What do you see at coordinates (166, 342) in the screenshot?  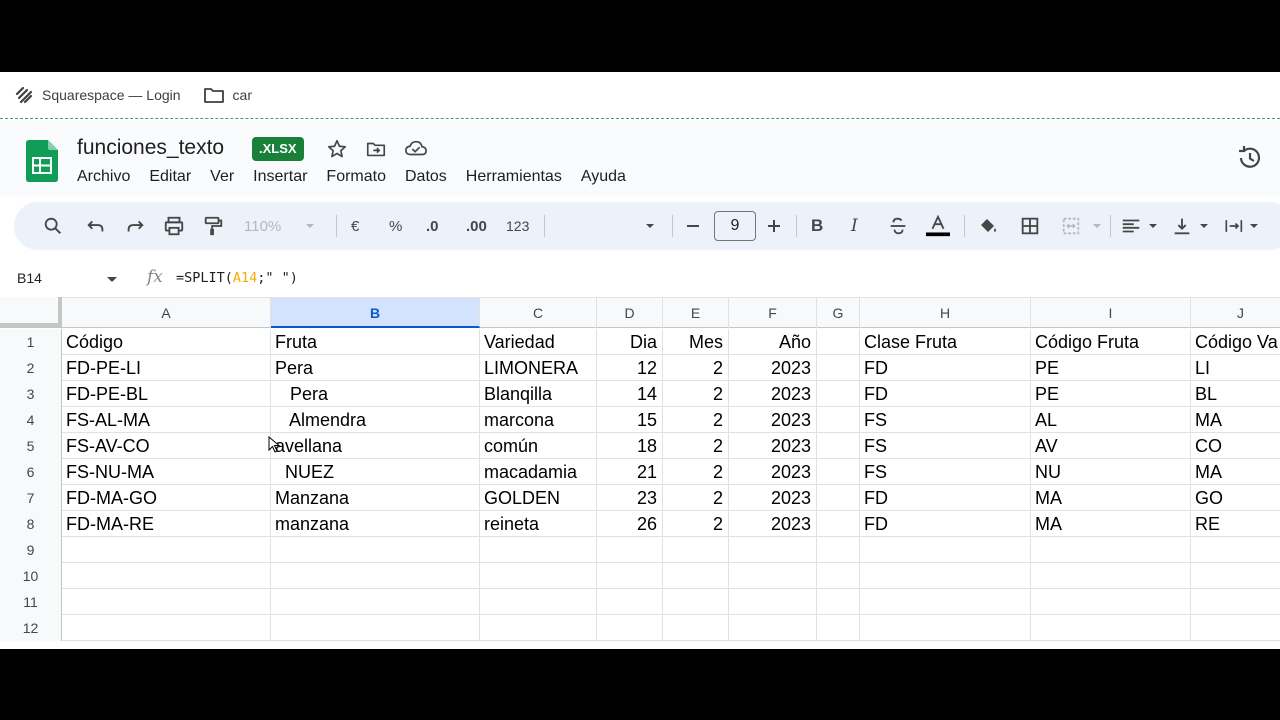 I see `cell-a1: Código` at bounding box center [166, 342].